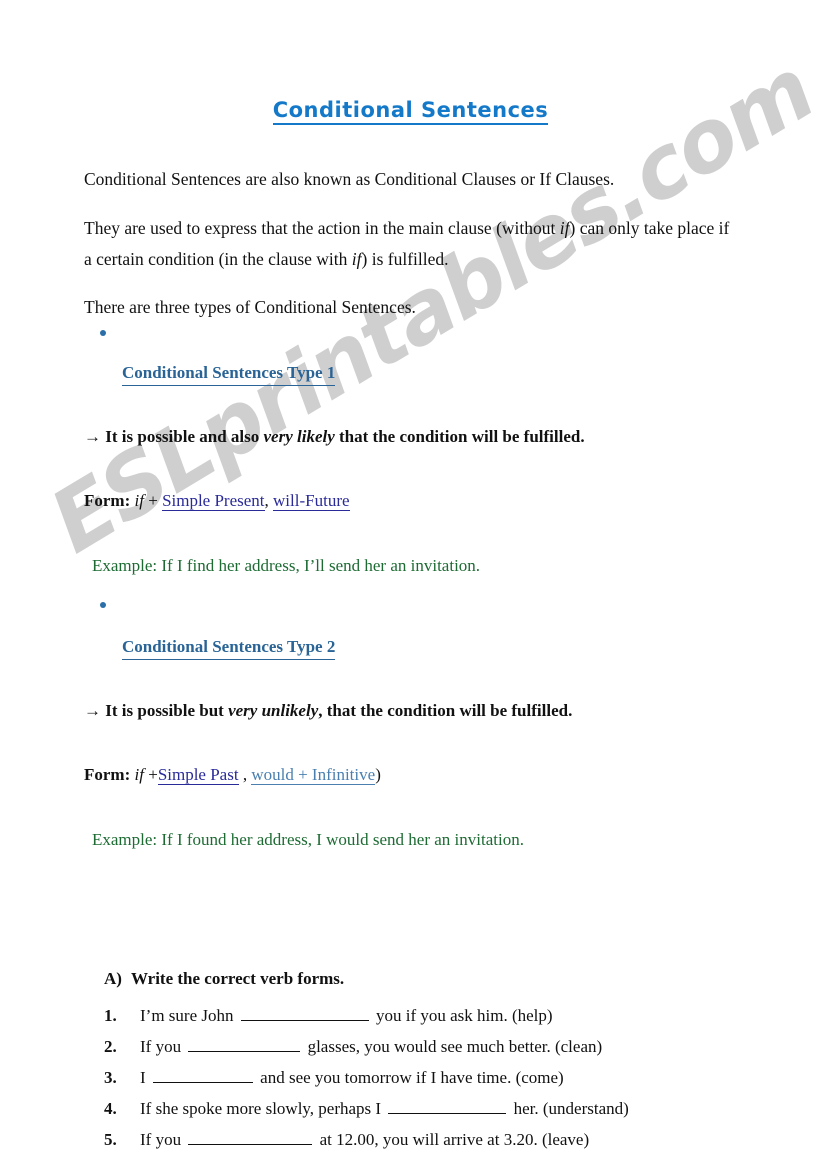  What do you see at coordinates (139, 774) in the screenshot?
I see `type-2-form-if: if` at bounding box center [139, 774].